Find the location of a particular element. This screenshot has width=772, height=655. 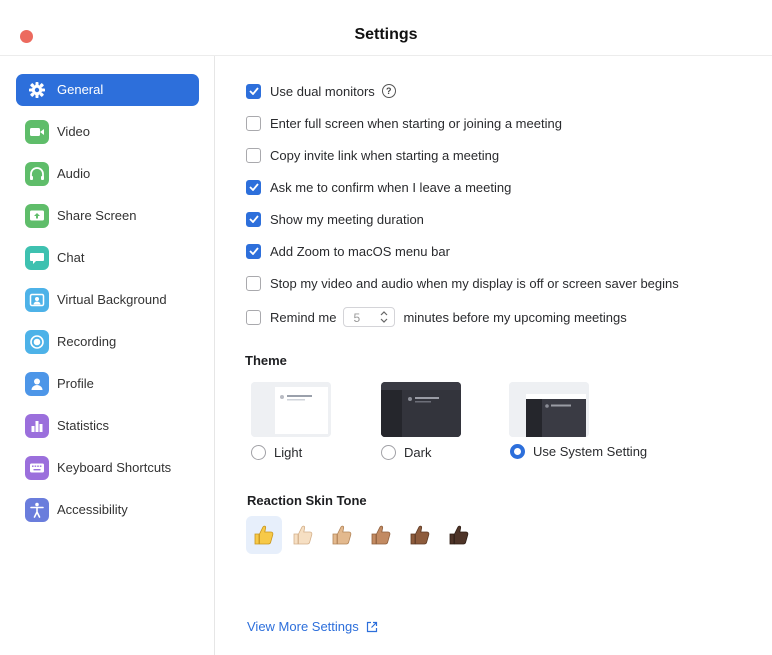

link-label: View More Settings is located at coordinates (303, 626).